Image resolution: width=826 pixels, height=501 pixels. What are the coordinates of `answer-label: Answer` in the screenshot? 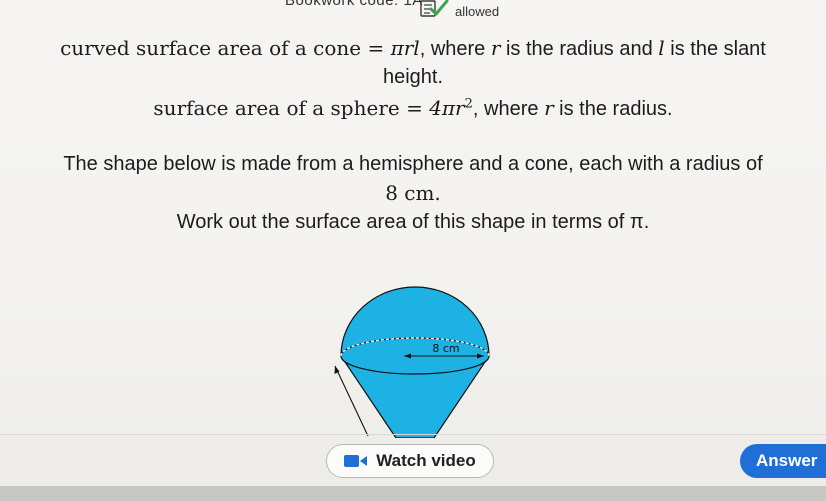 It's located at (787, 460).